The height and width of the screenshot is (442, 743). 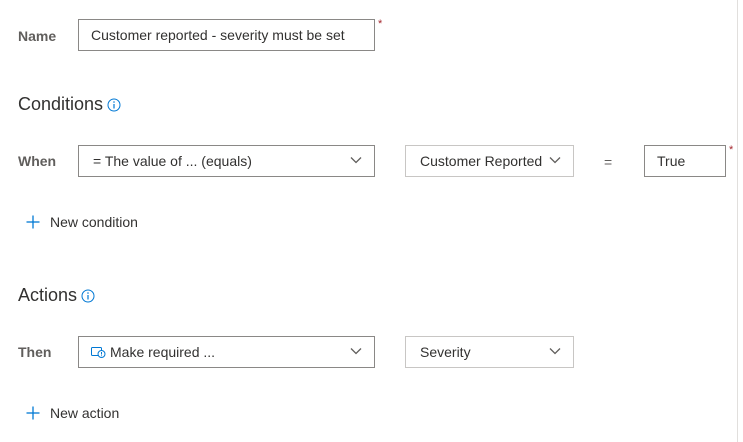 I want to click on new-action-button: New action, so click(x=72, y=413).